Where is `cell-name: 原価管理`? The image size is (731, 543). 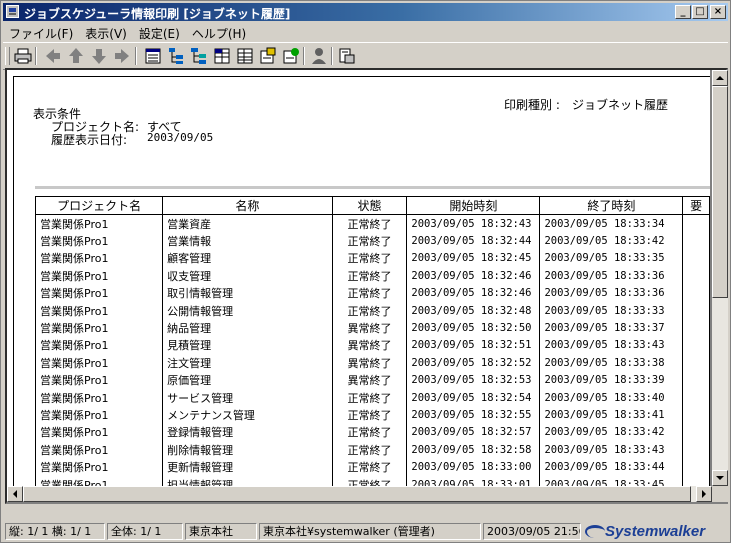 cell-name: 原価管理 is located at coordinates (247, 380).